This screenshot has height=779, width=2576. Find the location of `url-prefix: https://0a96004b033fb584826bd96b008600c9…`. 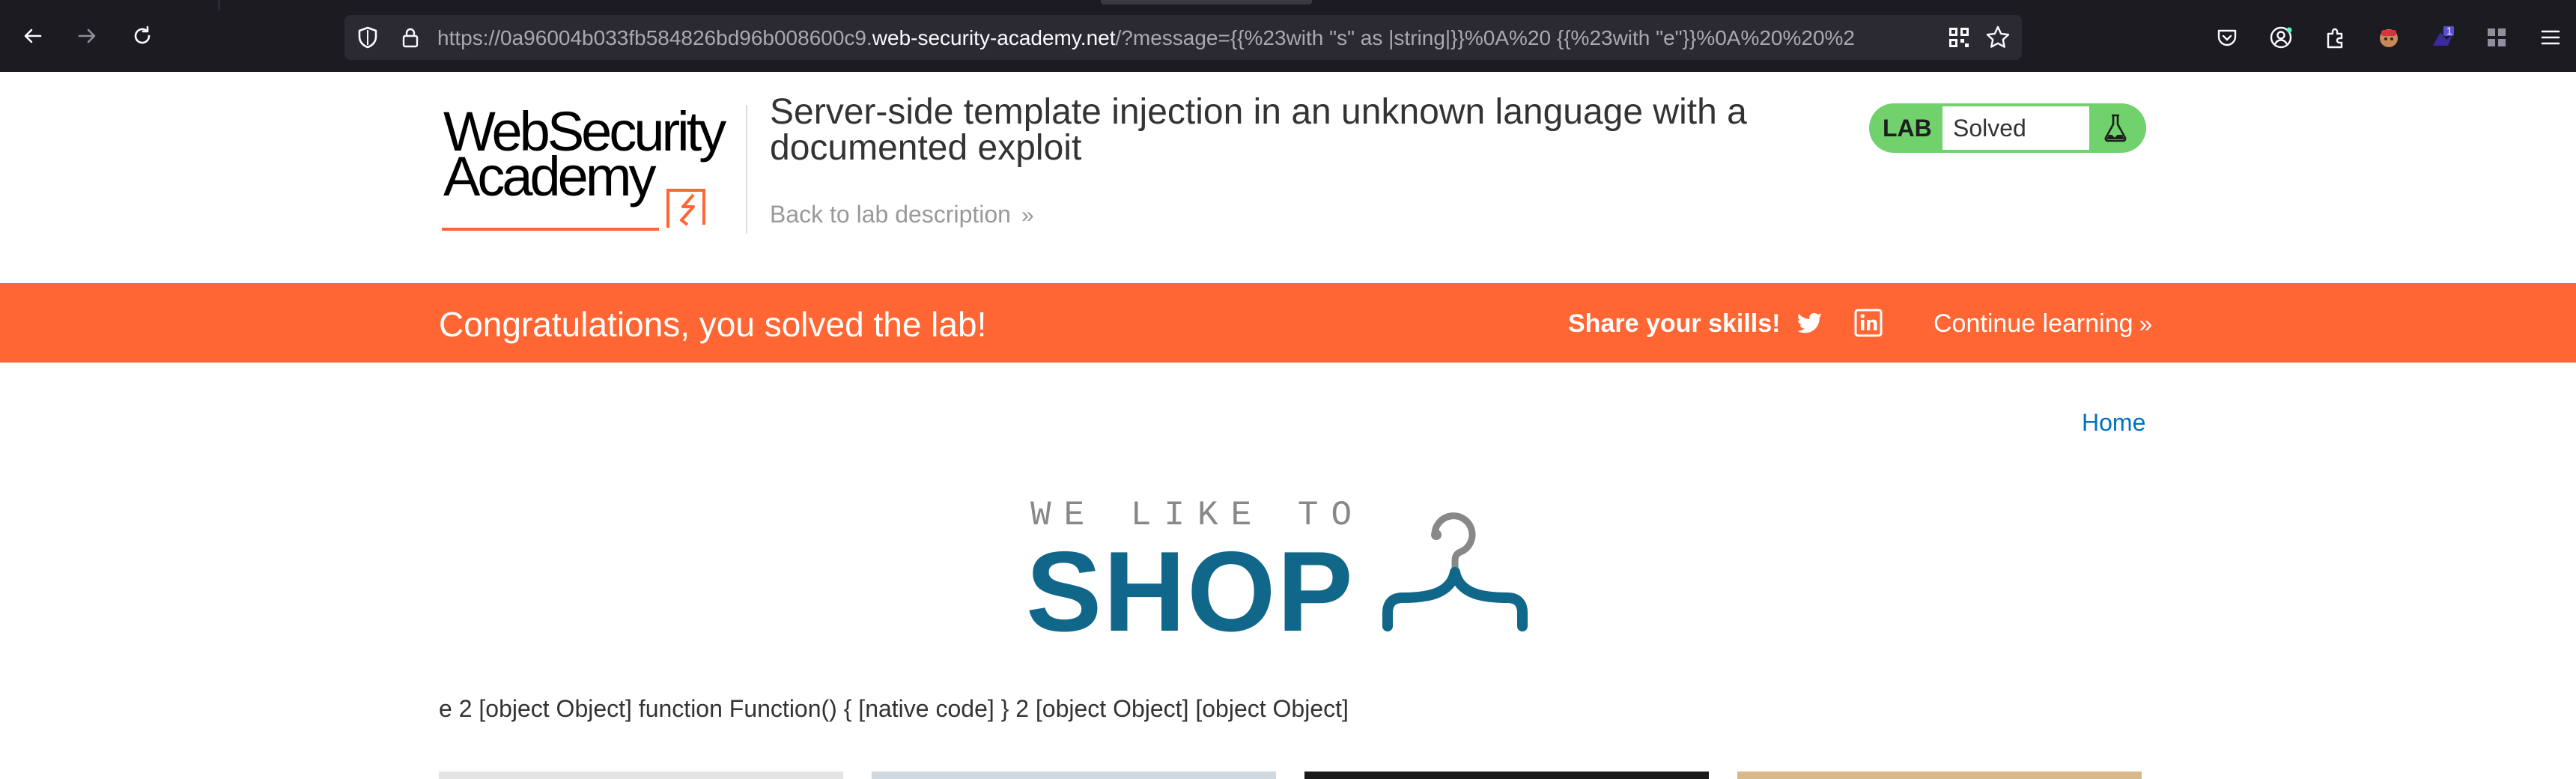

url-prefix: https://0a96004b033fb584826bd96b008600c9… is located at coordinates (654, 37).